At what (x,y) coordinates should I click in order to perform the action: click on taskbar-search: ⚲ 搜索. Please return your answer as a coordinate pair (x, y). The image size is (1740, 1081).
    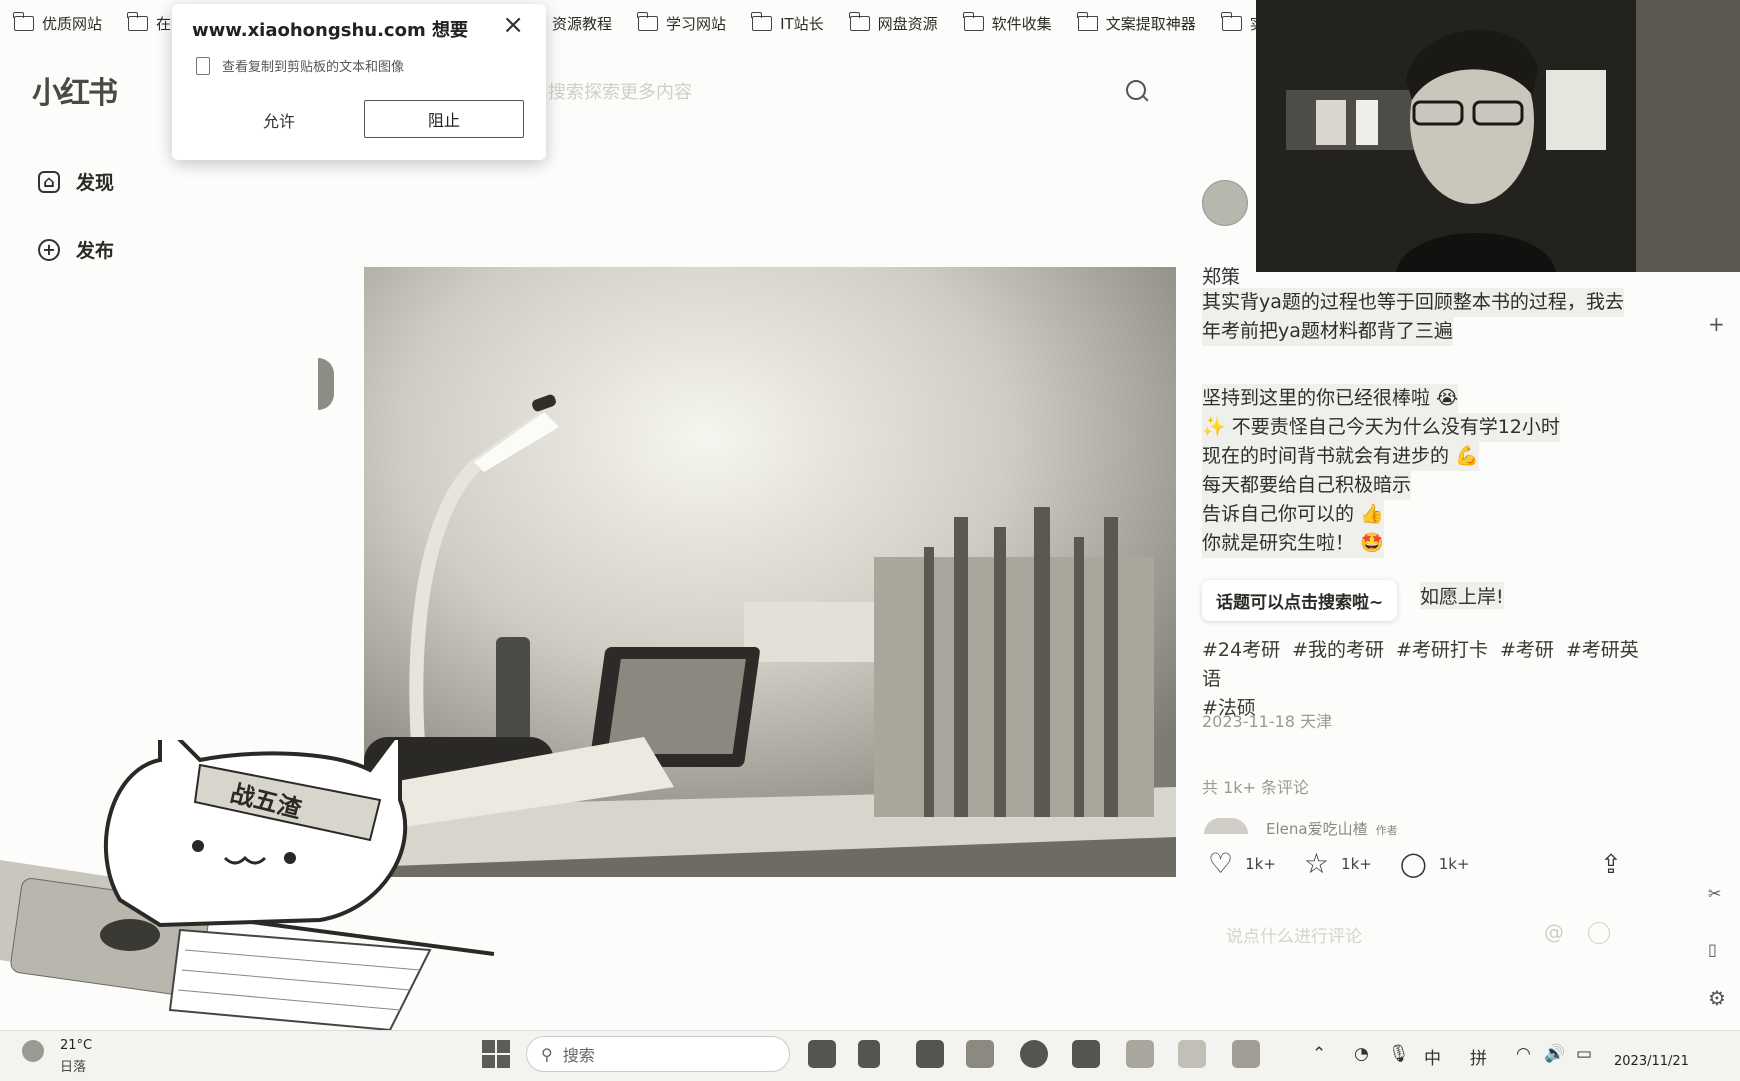
    Looking at the image, I should click on (658, 1054).